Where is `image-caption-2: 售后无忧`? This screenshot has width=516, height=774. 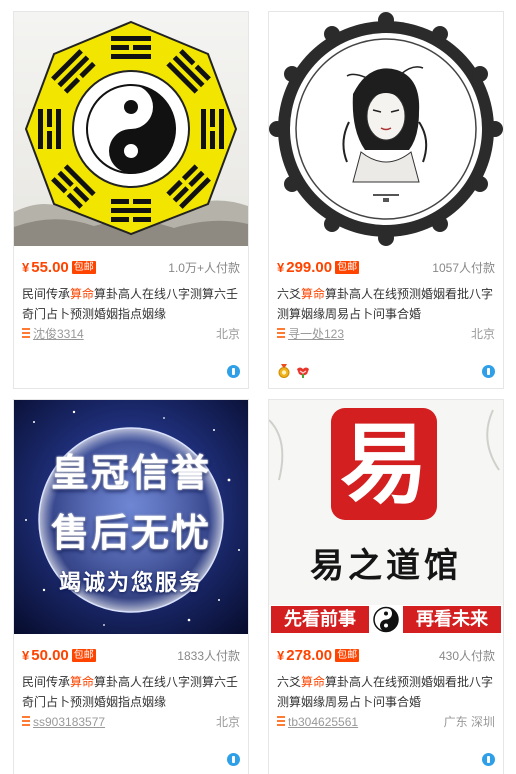
image-caption-2: 售后无忧 is located at coordinates (130, 533).